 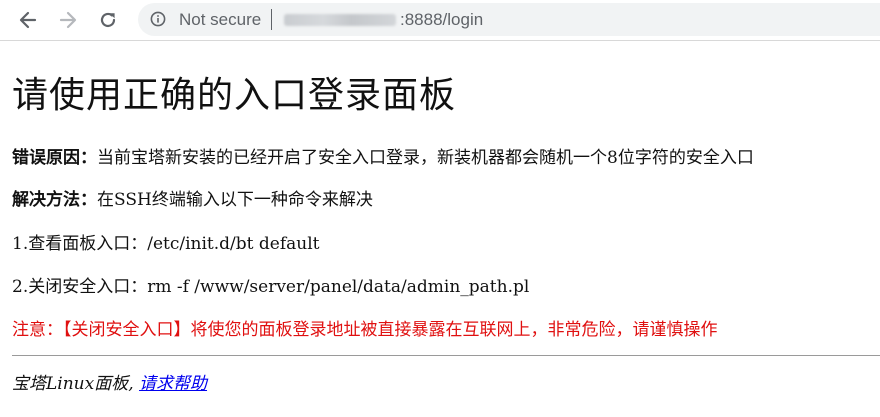 I want to click on back-button, so click(x=28, y=20).